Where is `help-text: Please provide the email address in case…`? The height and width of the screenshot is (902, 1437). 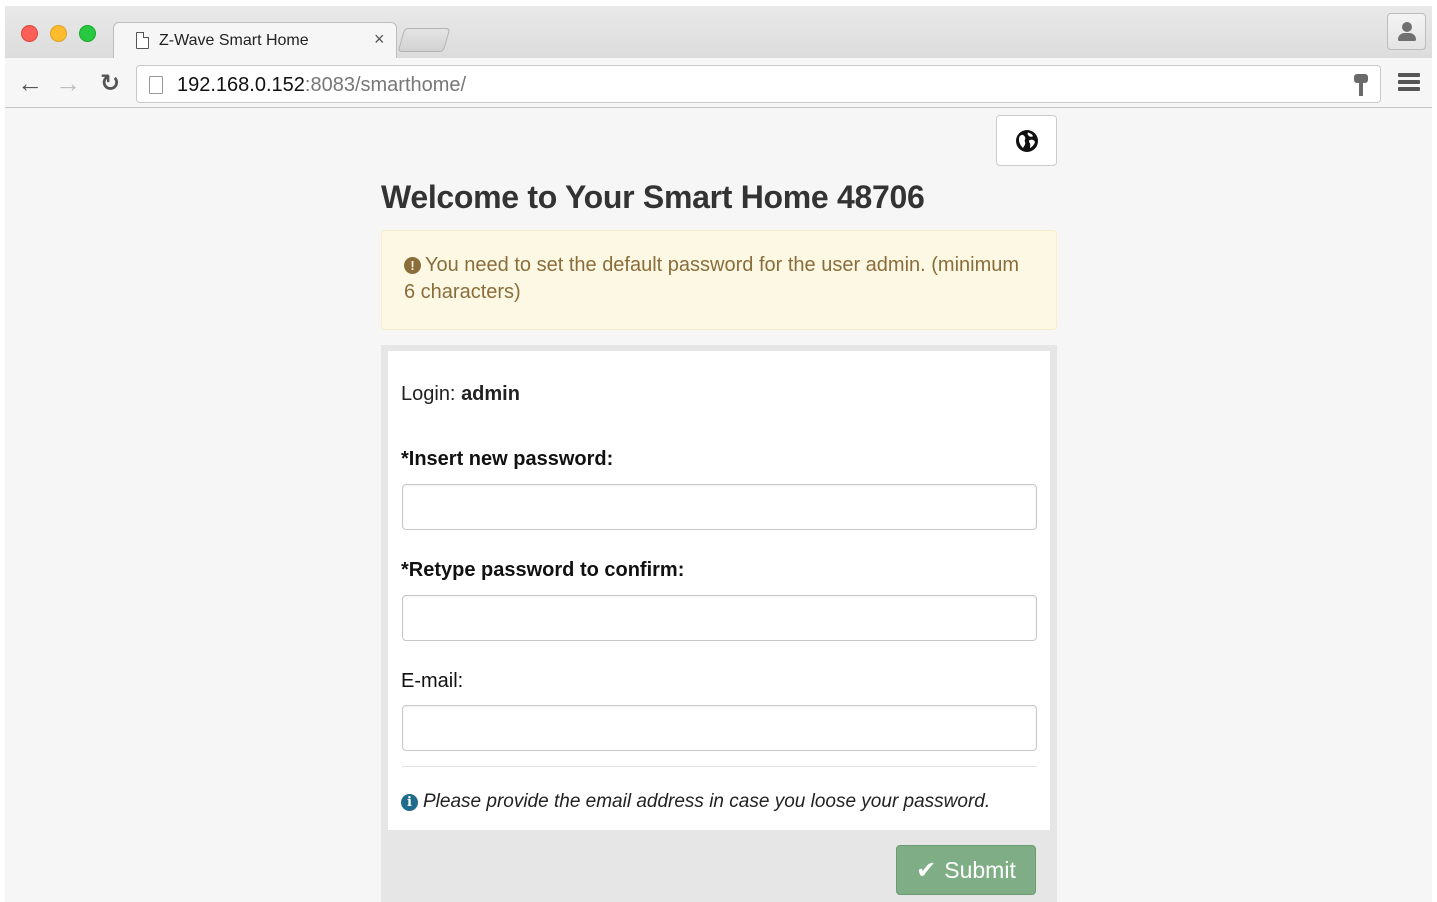 help-text: Please provide the email address in case… is located at coordinates (707, 801).